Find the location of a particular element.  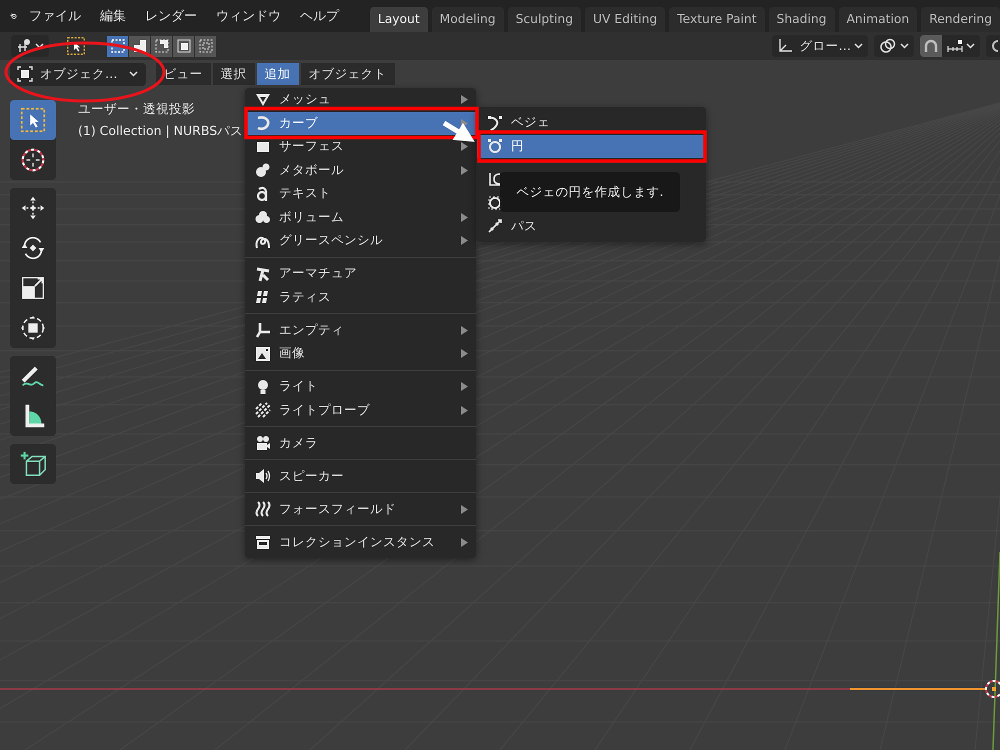

view-name: ユーザー・透視投影 is located at coordinates (137, 109).